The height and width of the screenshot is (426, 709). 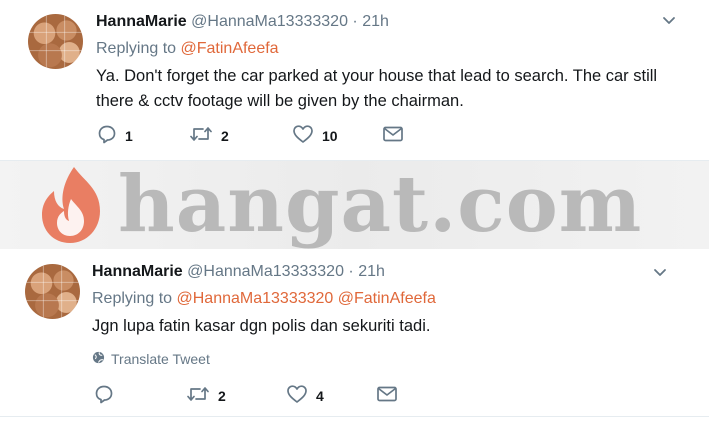 What do you see at coordinates (330, 135) in the screenshot?
I see `like-count: 10` at bounding box center [330, 135].